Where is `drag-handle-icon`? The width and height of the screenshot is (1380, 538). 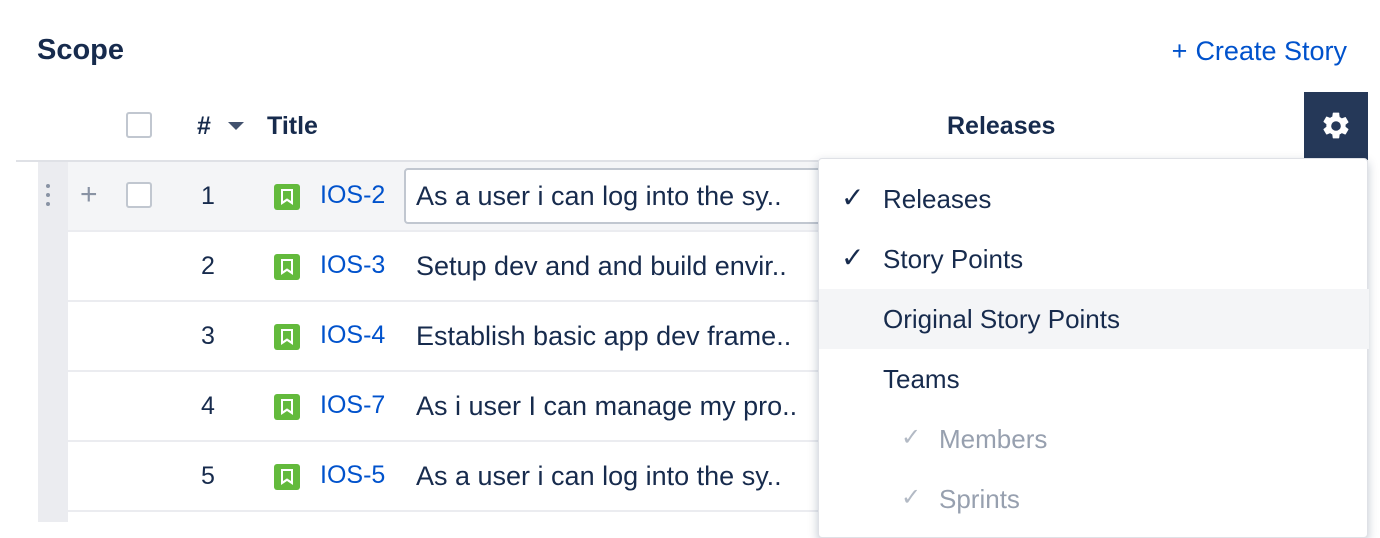
drag-handle-icon is located at coordinates (49, 197).